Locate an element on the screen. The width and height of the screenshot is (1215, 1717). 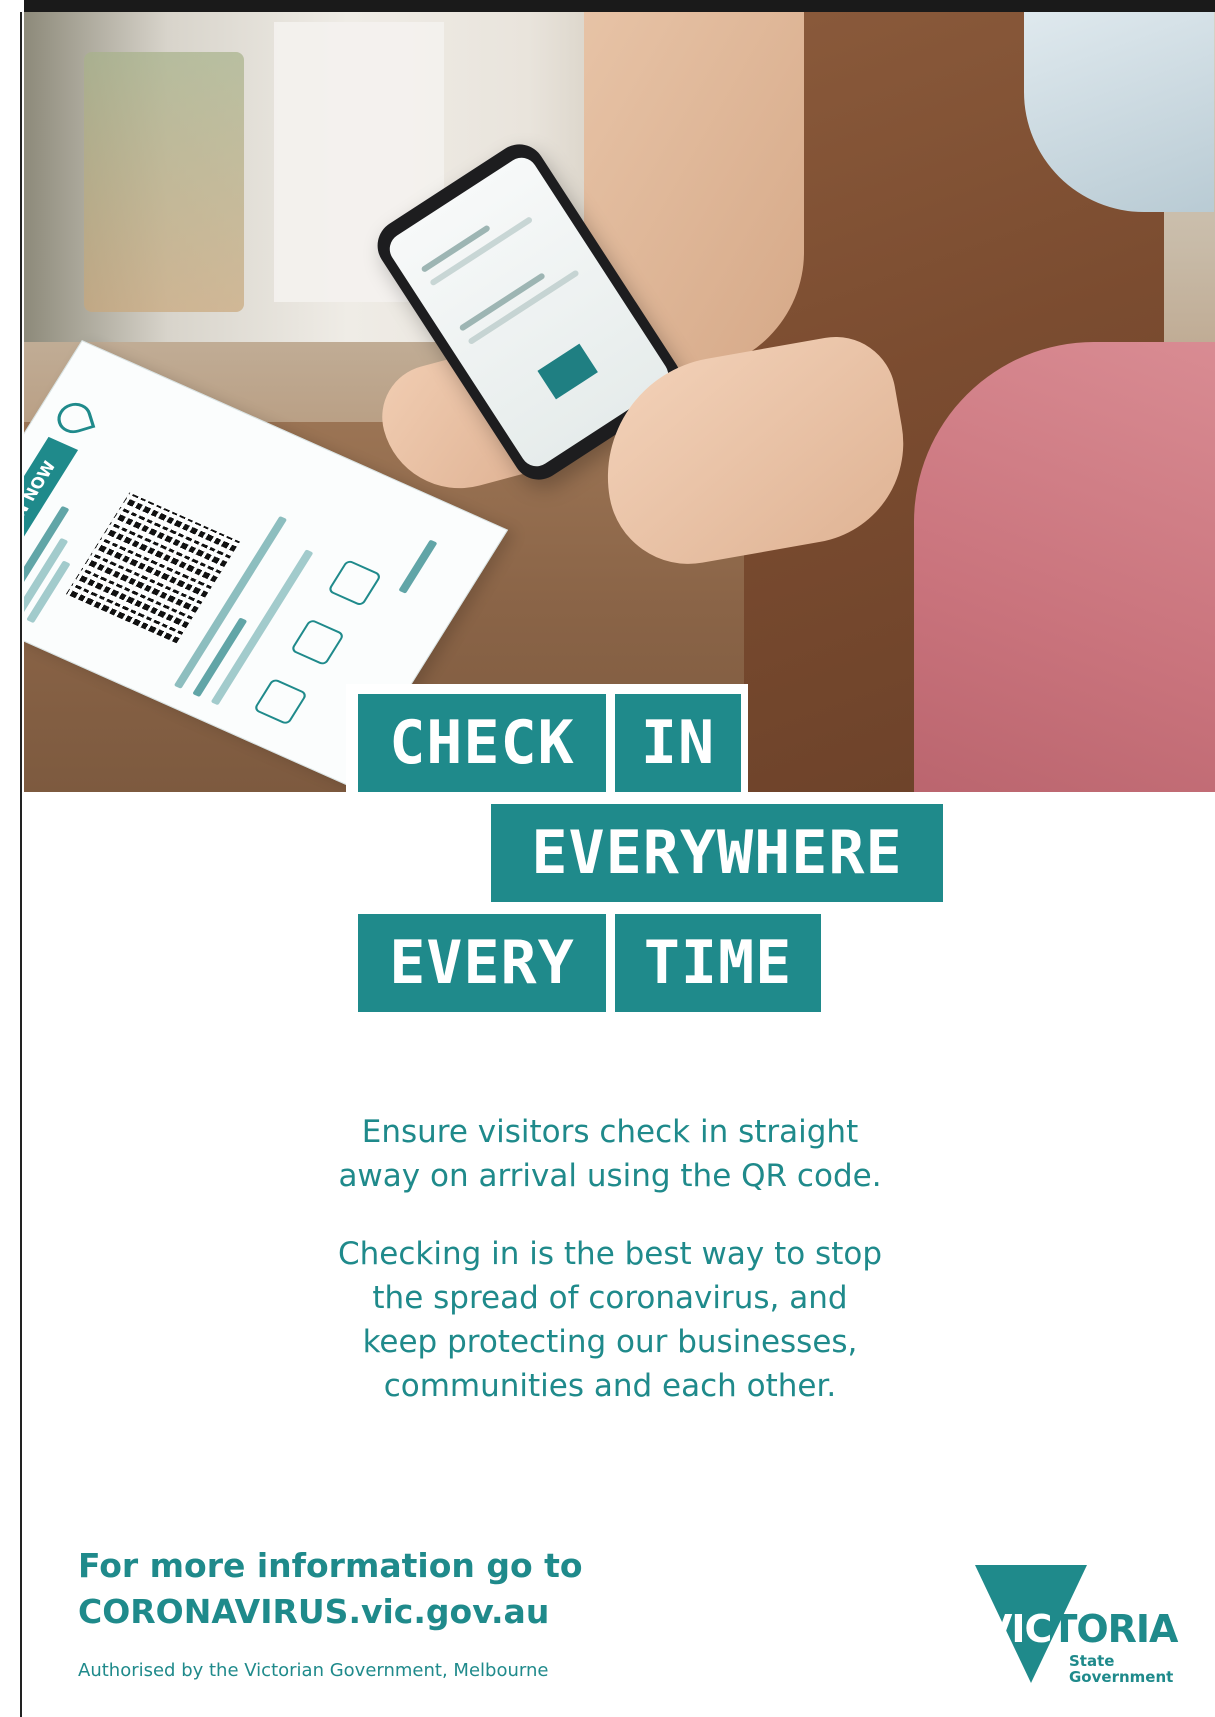
body-line: Ensure visitors check in straight is located at coordinates (610, 1132).